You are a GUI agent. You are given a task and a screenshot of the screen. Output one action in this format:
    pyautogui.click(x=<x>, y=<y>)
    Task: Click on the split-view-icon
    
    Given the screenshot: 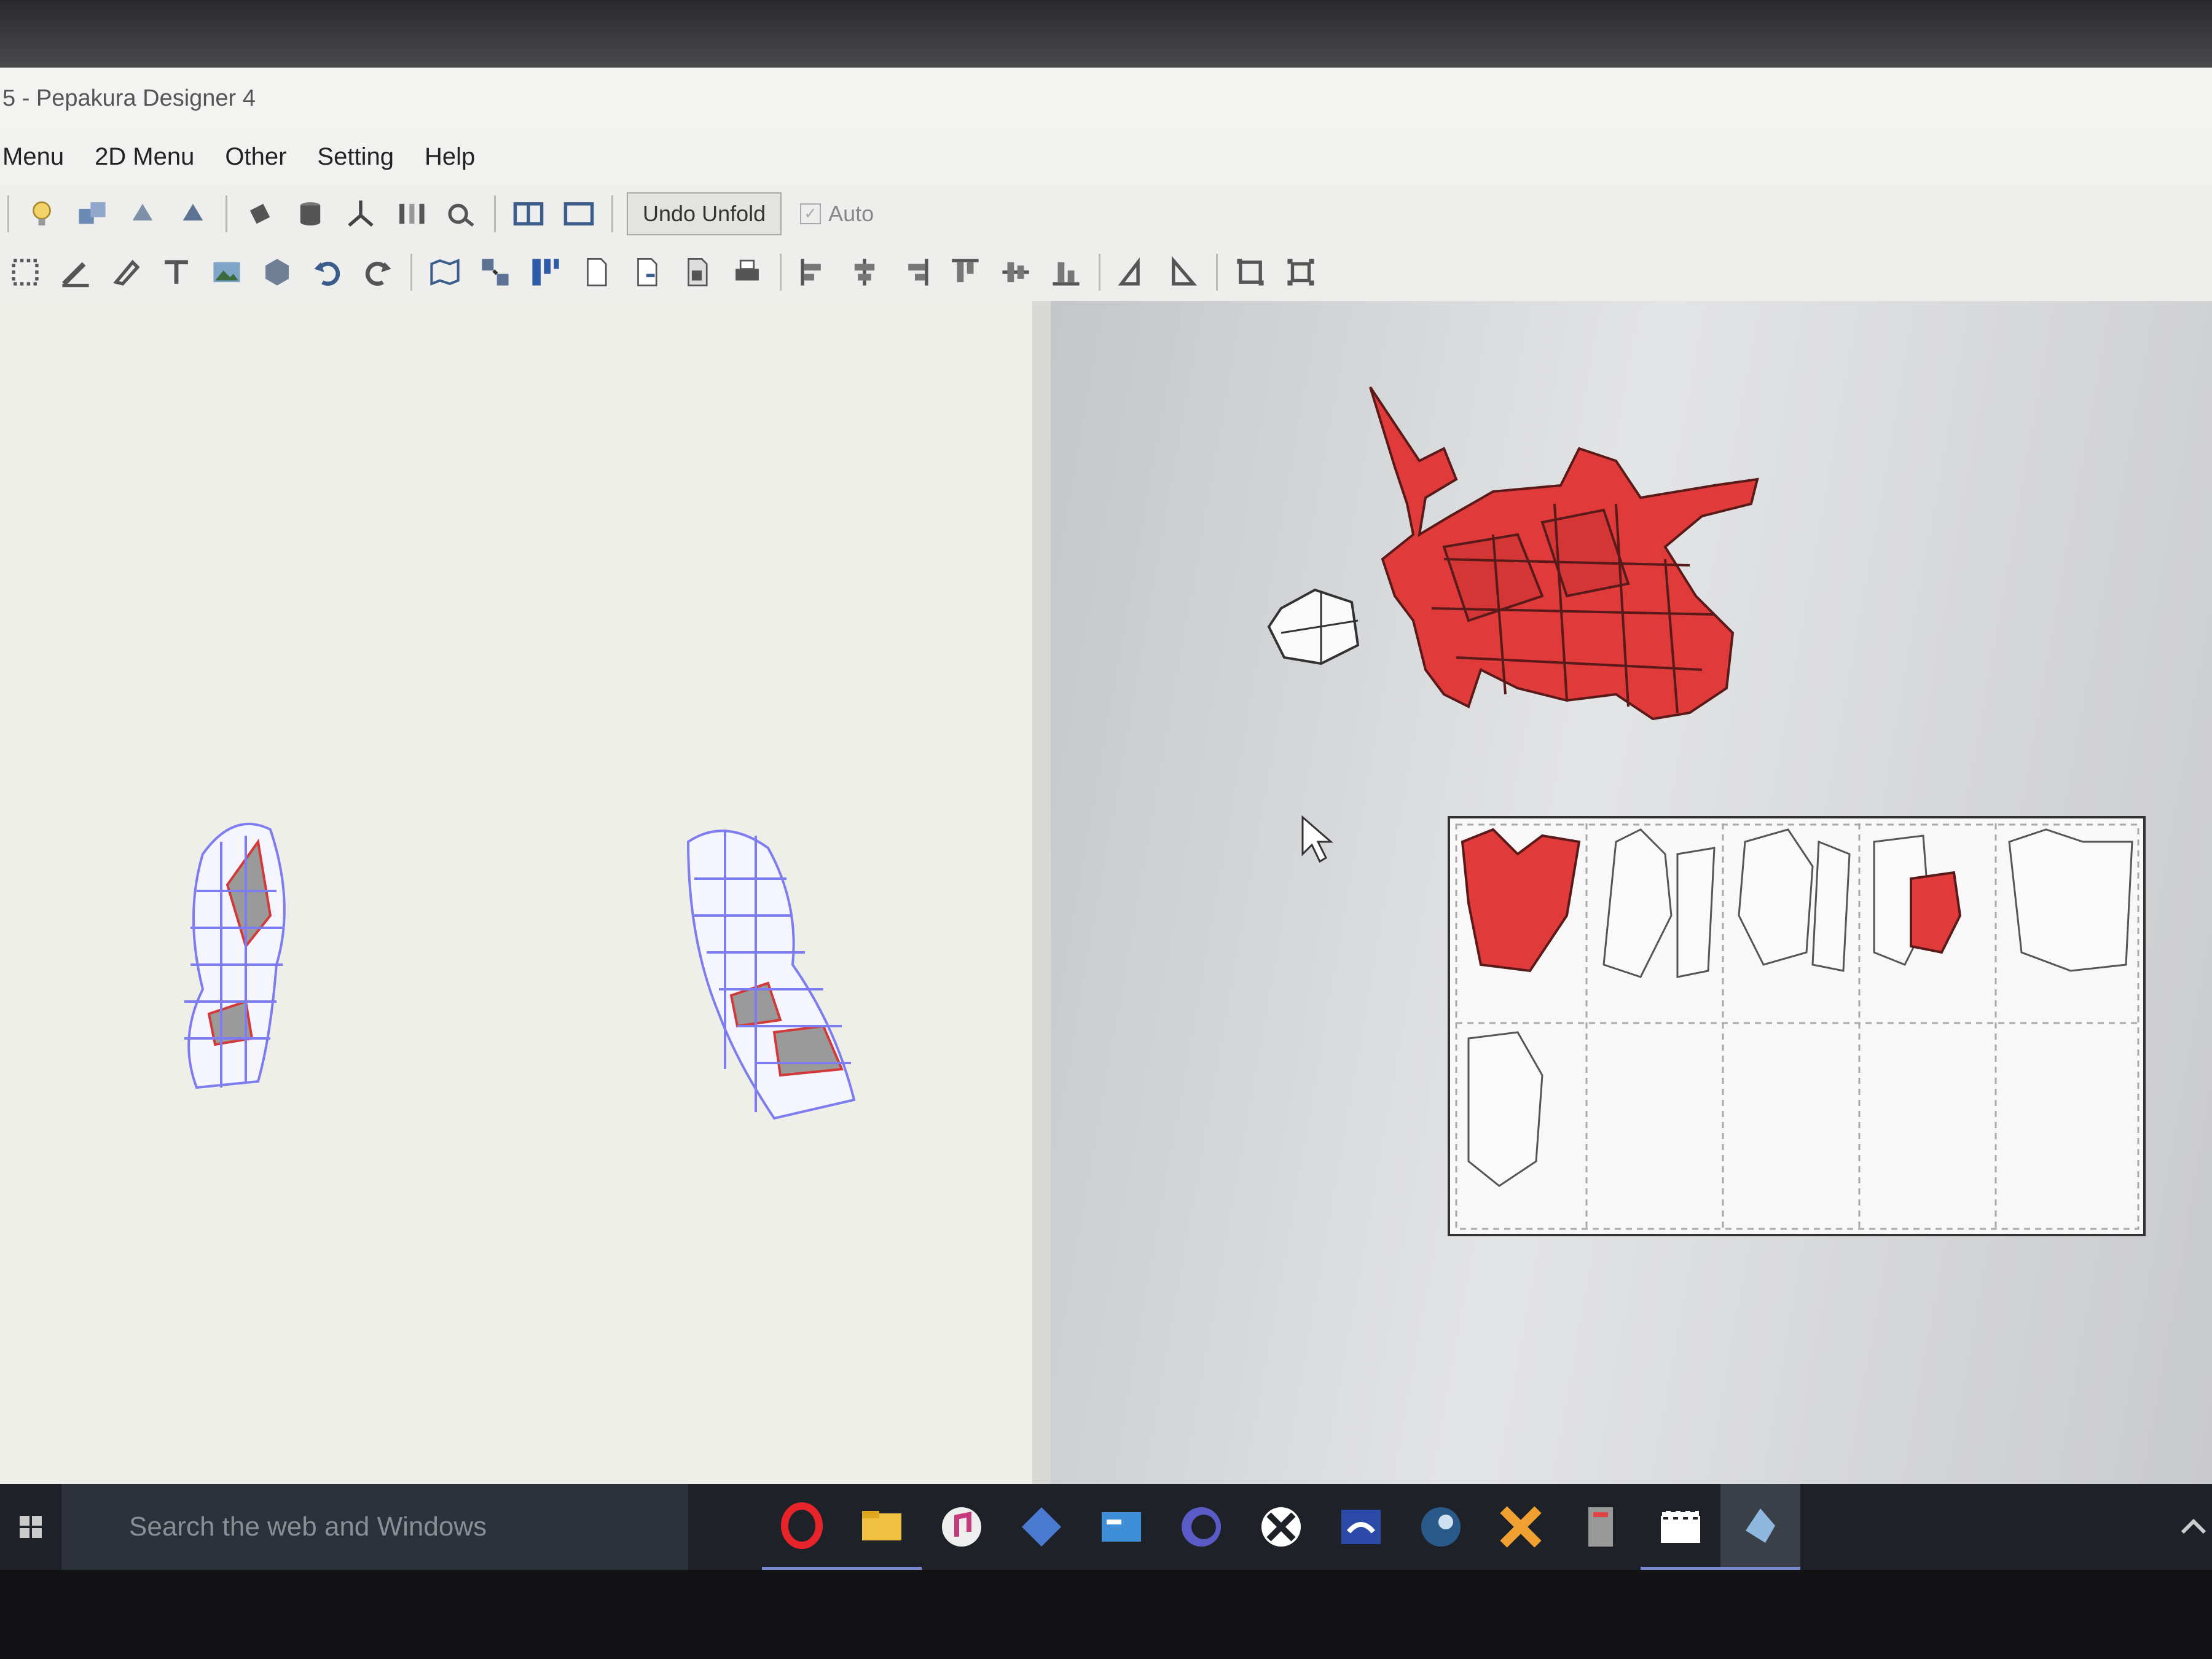 What is the action you would take?
    pyautogui.click(x=528, y=214)
    